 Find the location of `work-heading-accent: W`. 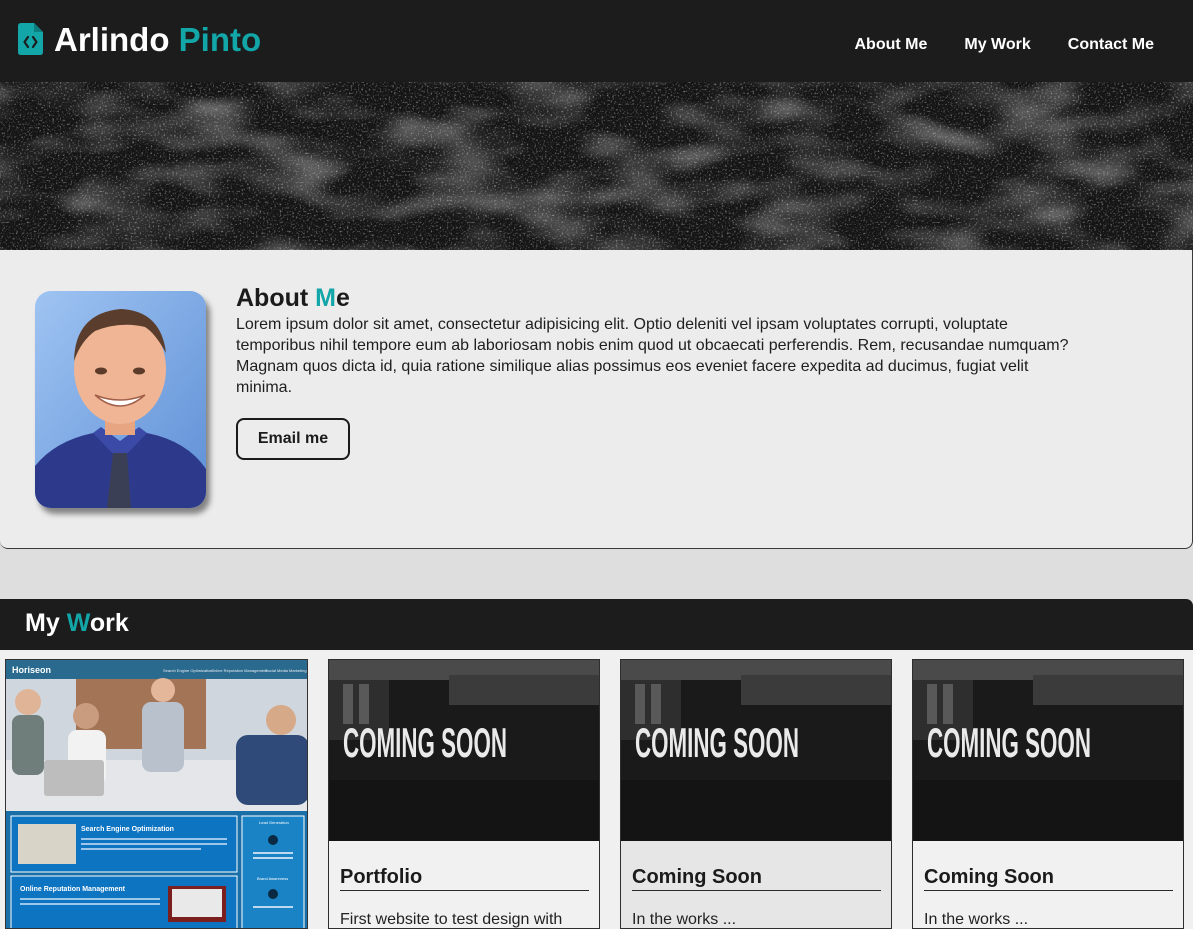

work-heading-accent: W is located at coordinates (78, 623).